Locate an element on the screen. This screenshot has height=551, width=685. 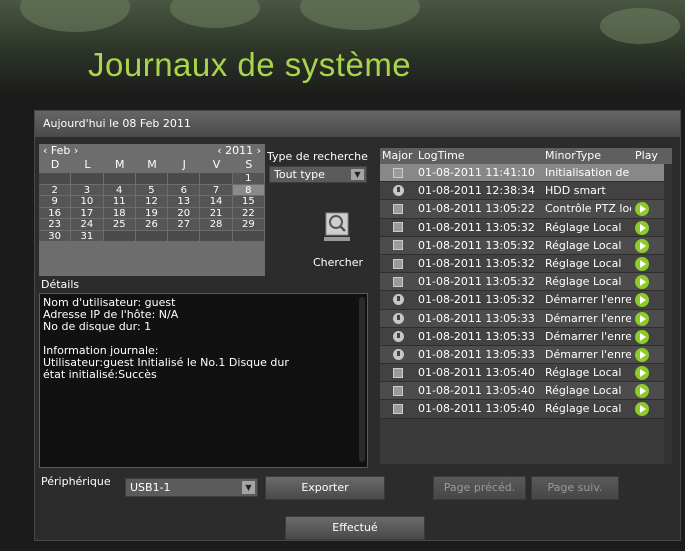
log-time-cell: 01-08-2011 13:05:32 is located at coordinates (476, 245).